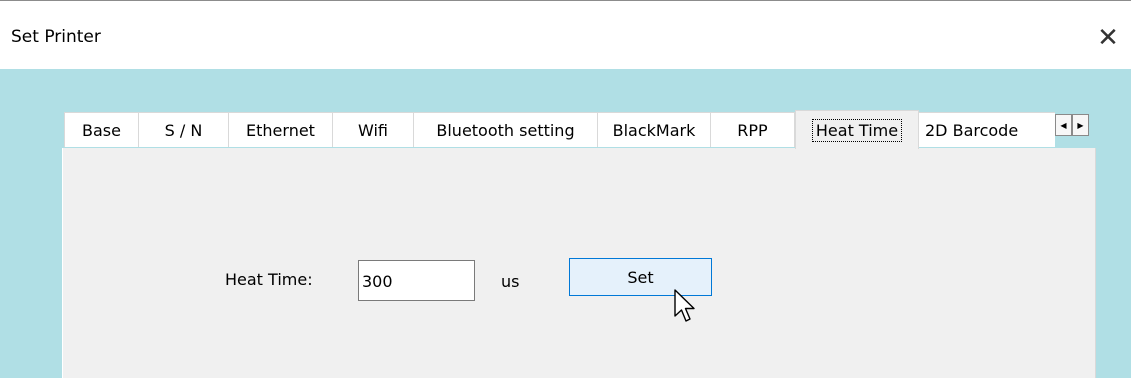 This screenshot has width=1131, height=378. I want to click on heat-time-label: Heat Time:, so click(269, 279).